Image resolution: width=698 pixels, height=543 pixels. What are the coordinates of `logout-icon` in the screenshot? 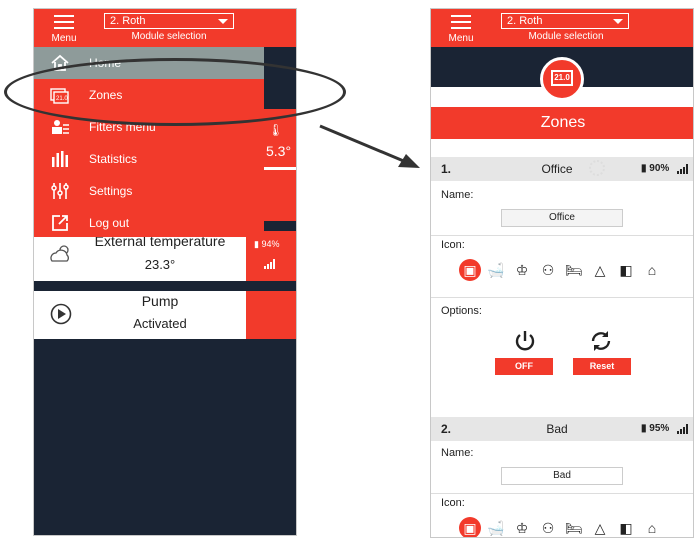 It's located at (60, 223).